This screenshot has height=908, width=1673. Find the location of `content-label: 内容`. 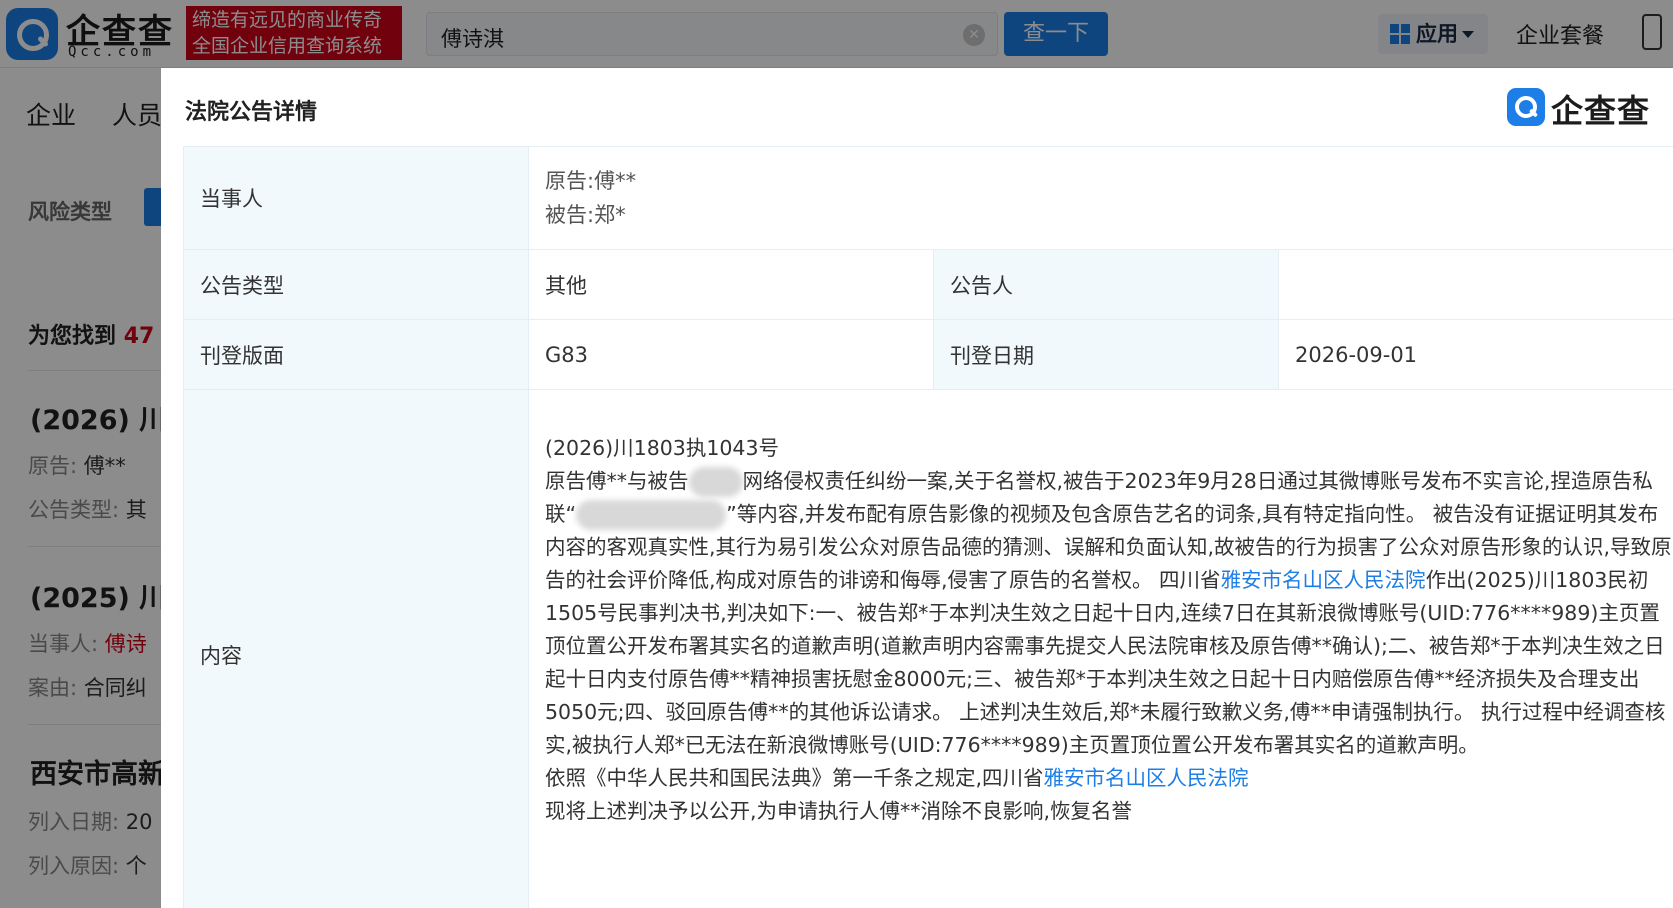

content-label: 内容 is located at coordinates (356, 648).